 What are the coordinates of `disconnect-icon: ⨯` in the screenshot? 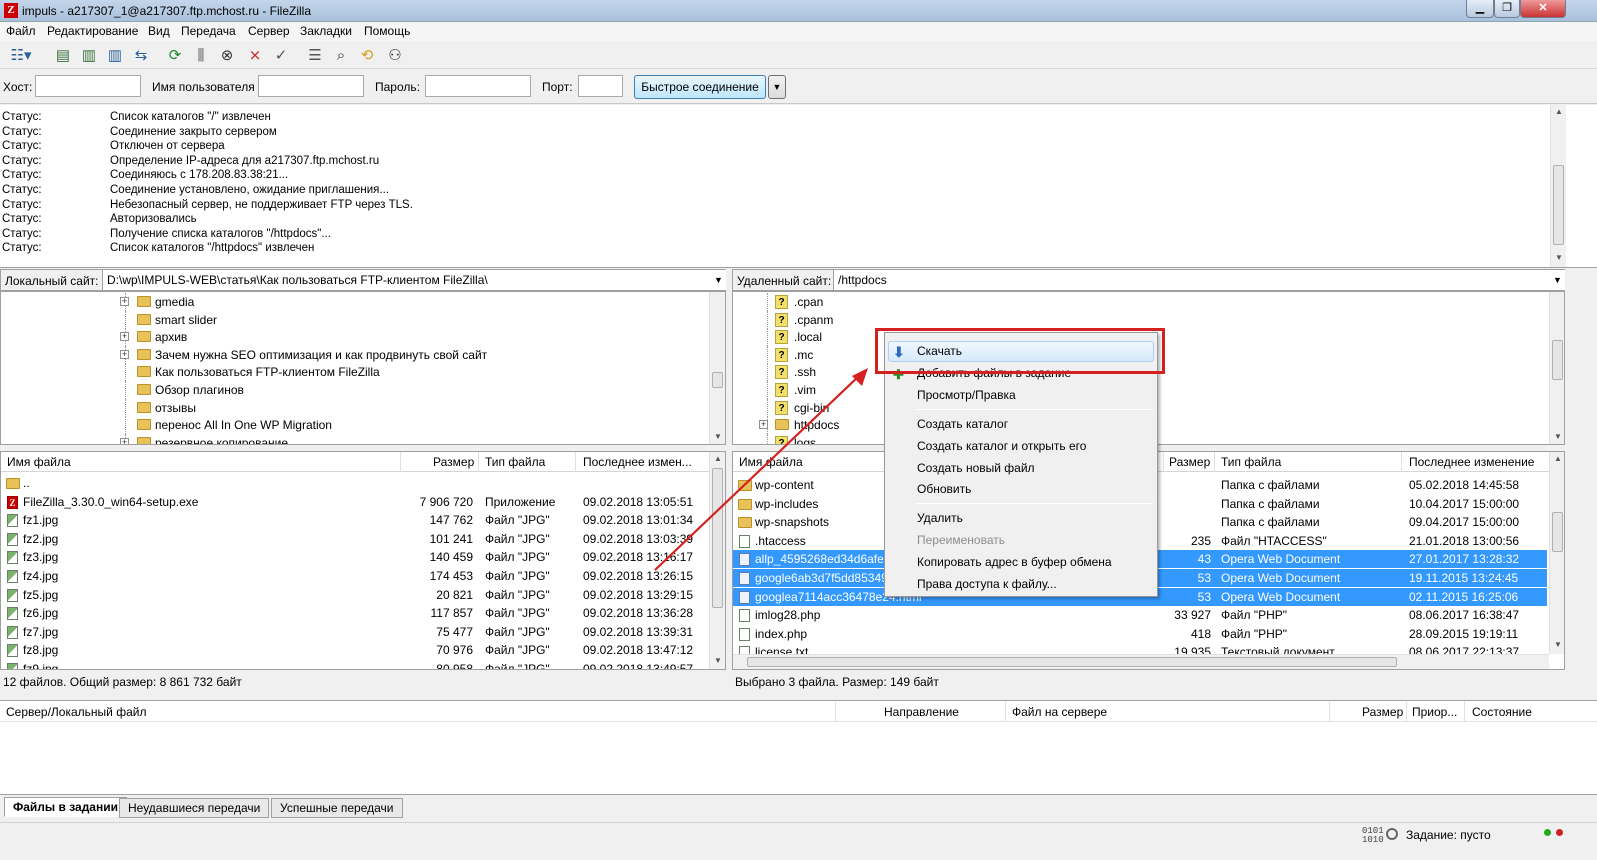 It's located at (255, 56).